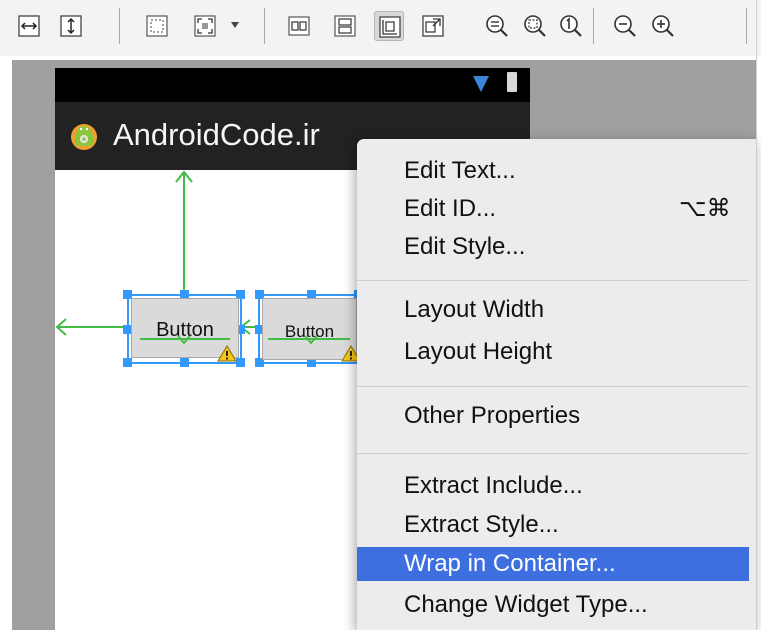 This screenshot has height=630, width=761. I want to click on warning-icon, so click(227, 353).